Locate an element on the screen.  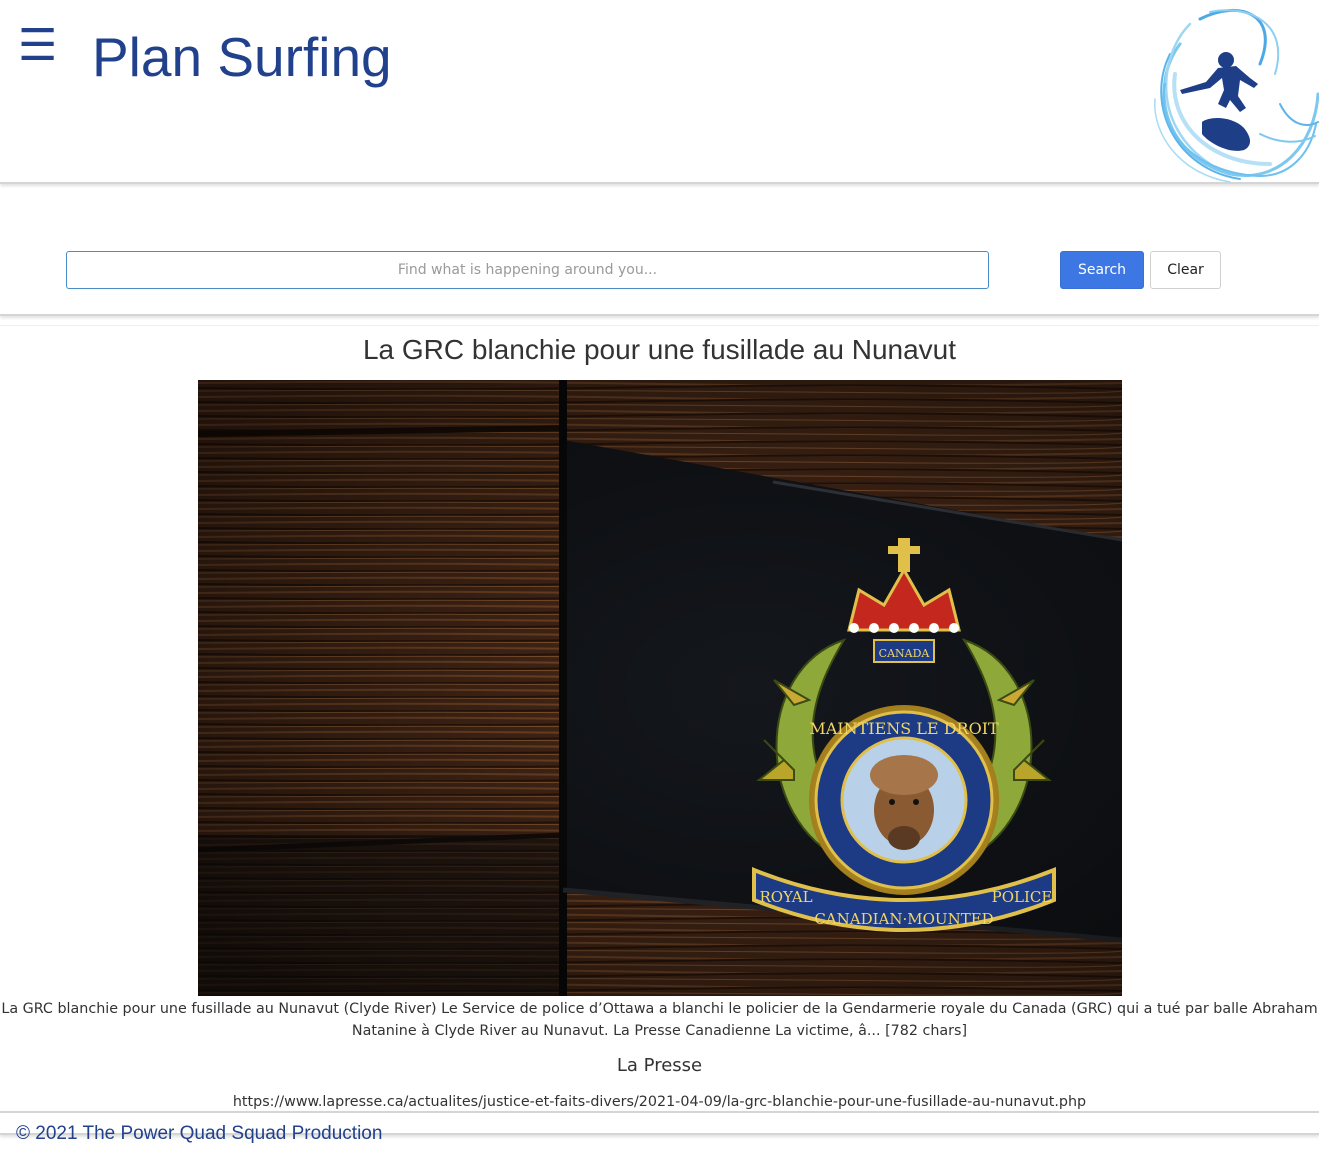
search-bar: Search Clear is located at coordinates (659, 251).